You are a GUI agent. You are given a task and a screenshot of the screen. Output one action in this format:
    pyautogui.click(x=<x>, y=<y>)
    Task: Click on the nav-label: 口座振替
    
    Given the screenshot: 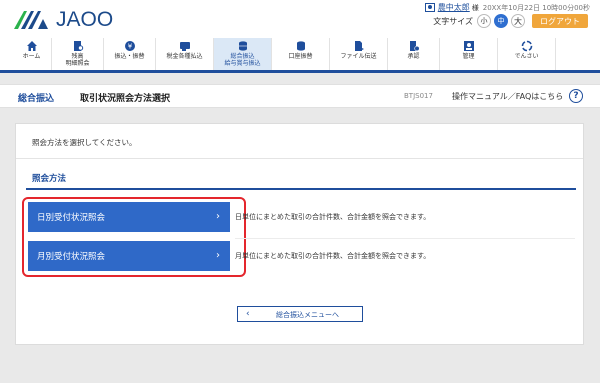 What is the action you would take?
    pyautogui.click(x=300, y=56)
    